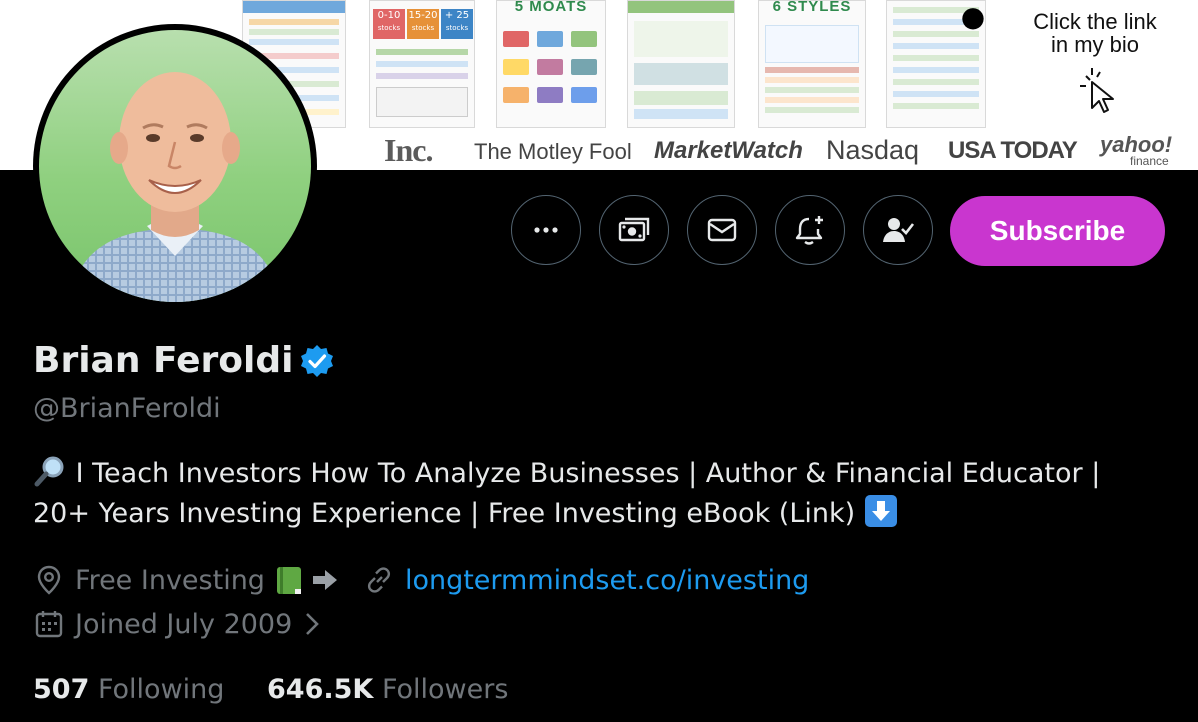  What do you see at coordinates (423, 15) in the screenshot?
I see `bucket-range: 15-20` at bounding box center [423, 15].